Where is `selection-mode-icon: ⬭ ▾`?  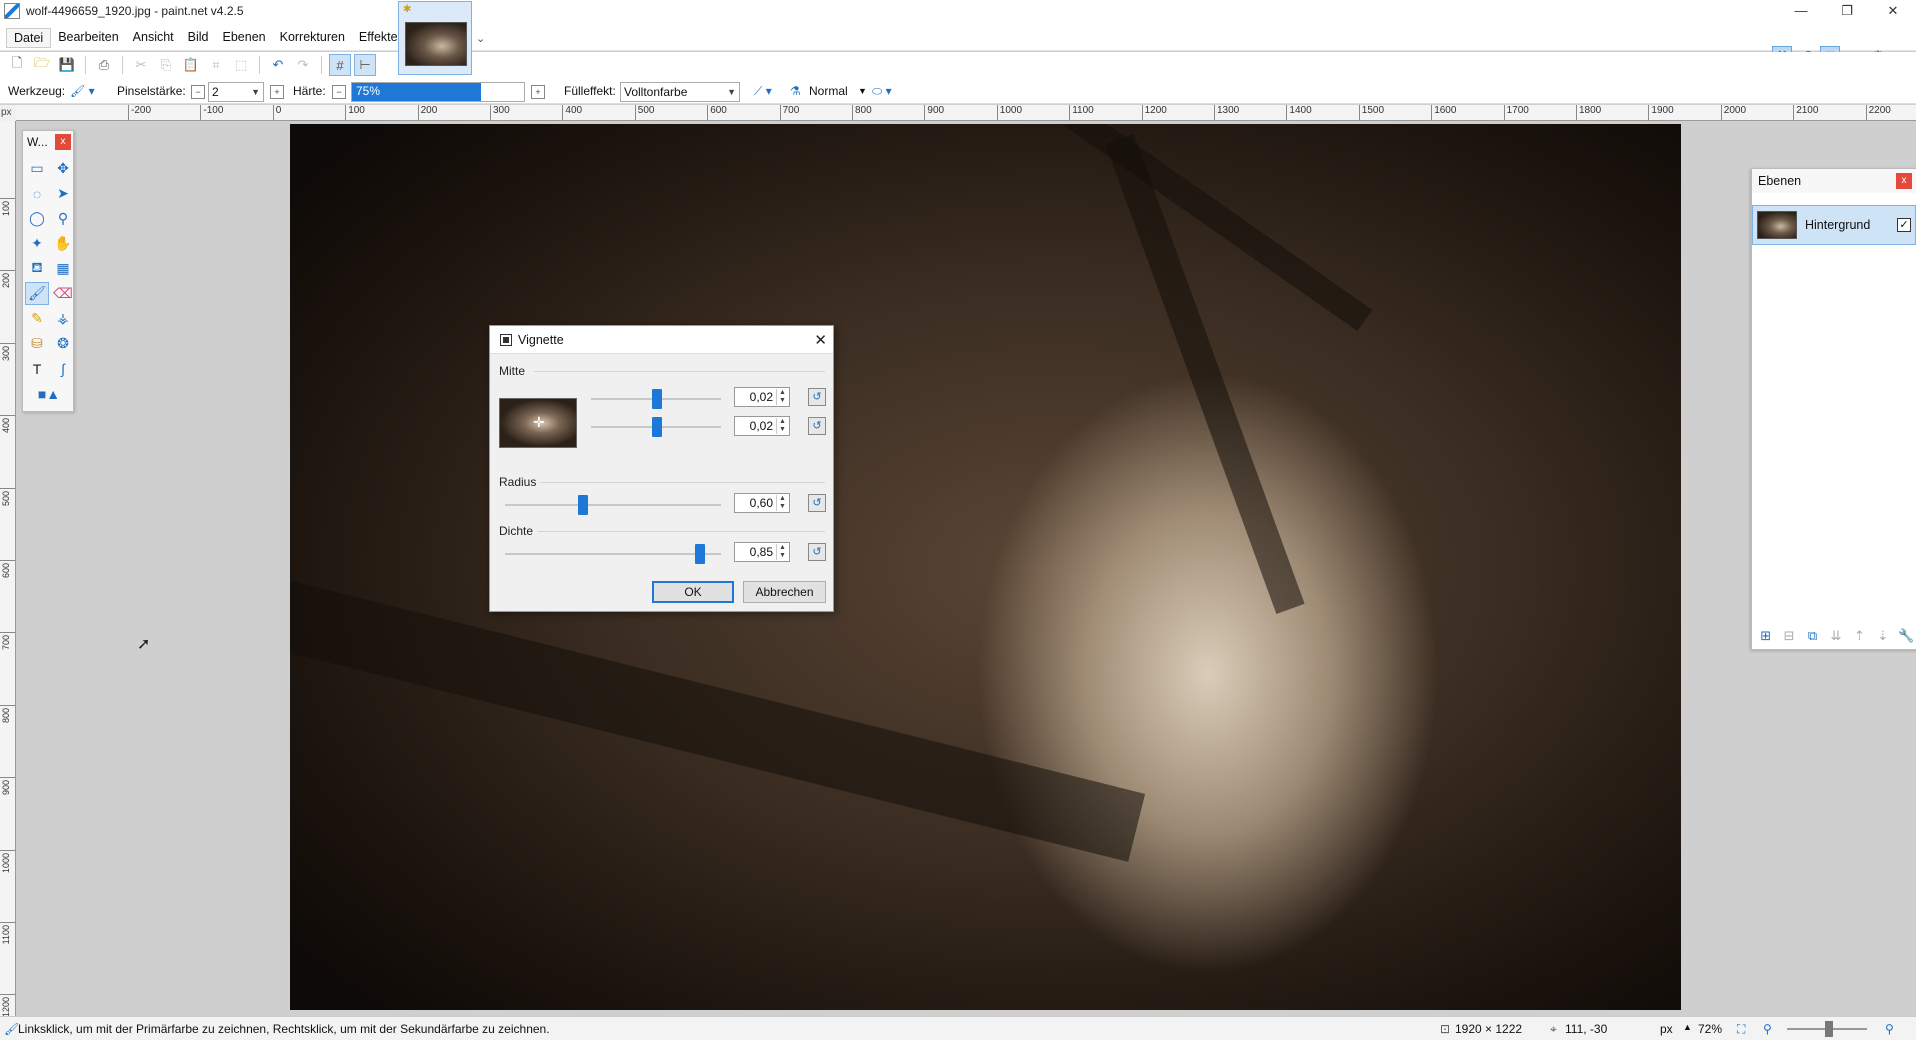
selection-mode-icon: ⬭ ▾ is located at coordinates (882, 91).